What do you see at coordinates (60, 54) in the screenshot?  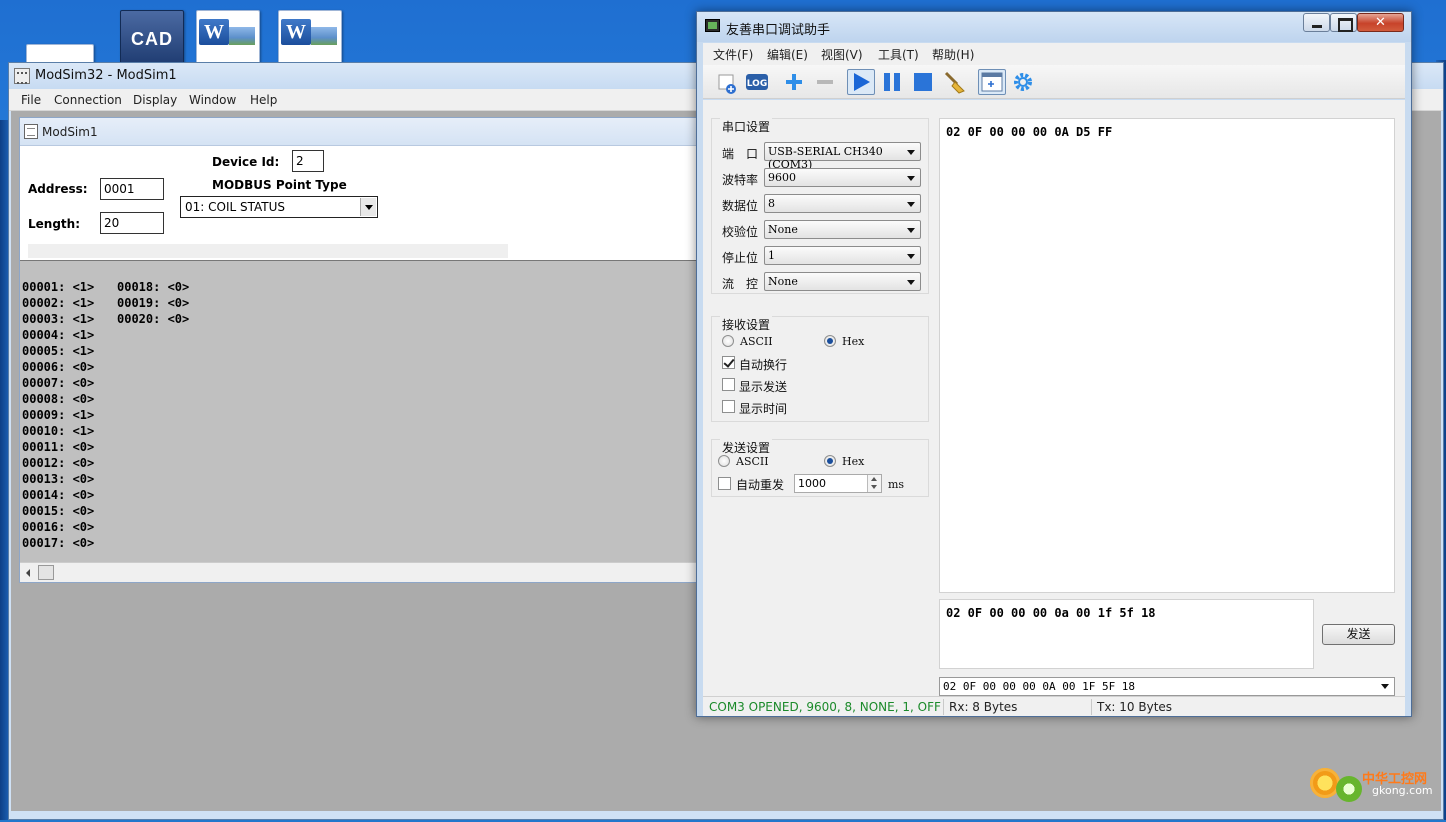 I see `desktop-shortcut-window-icon` at bounding box center [60, 54].